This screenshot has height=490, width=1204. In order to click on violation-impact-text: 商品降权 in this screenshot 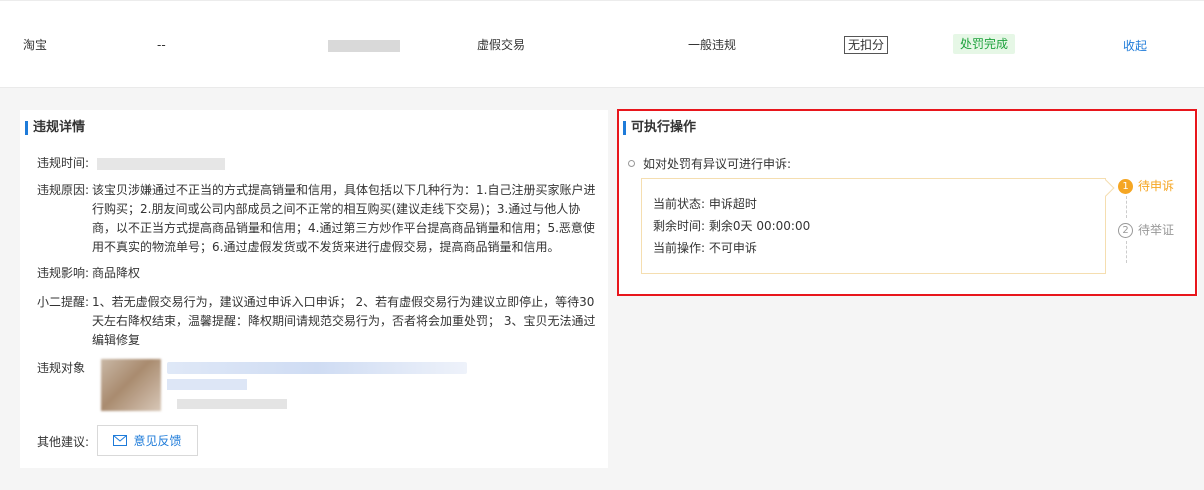, I will do `click(116, 273)`.